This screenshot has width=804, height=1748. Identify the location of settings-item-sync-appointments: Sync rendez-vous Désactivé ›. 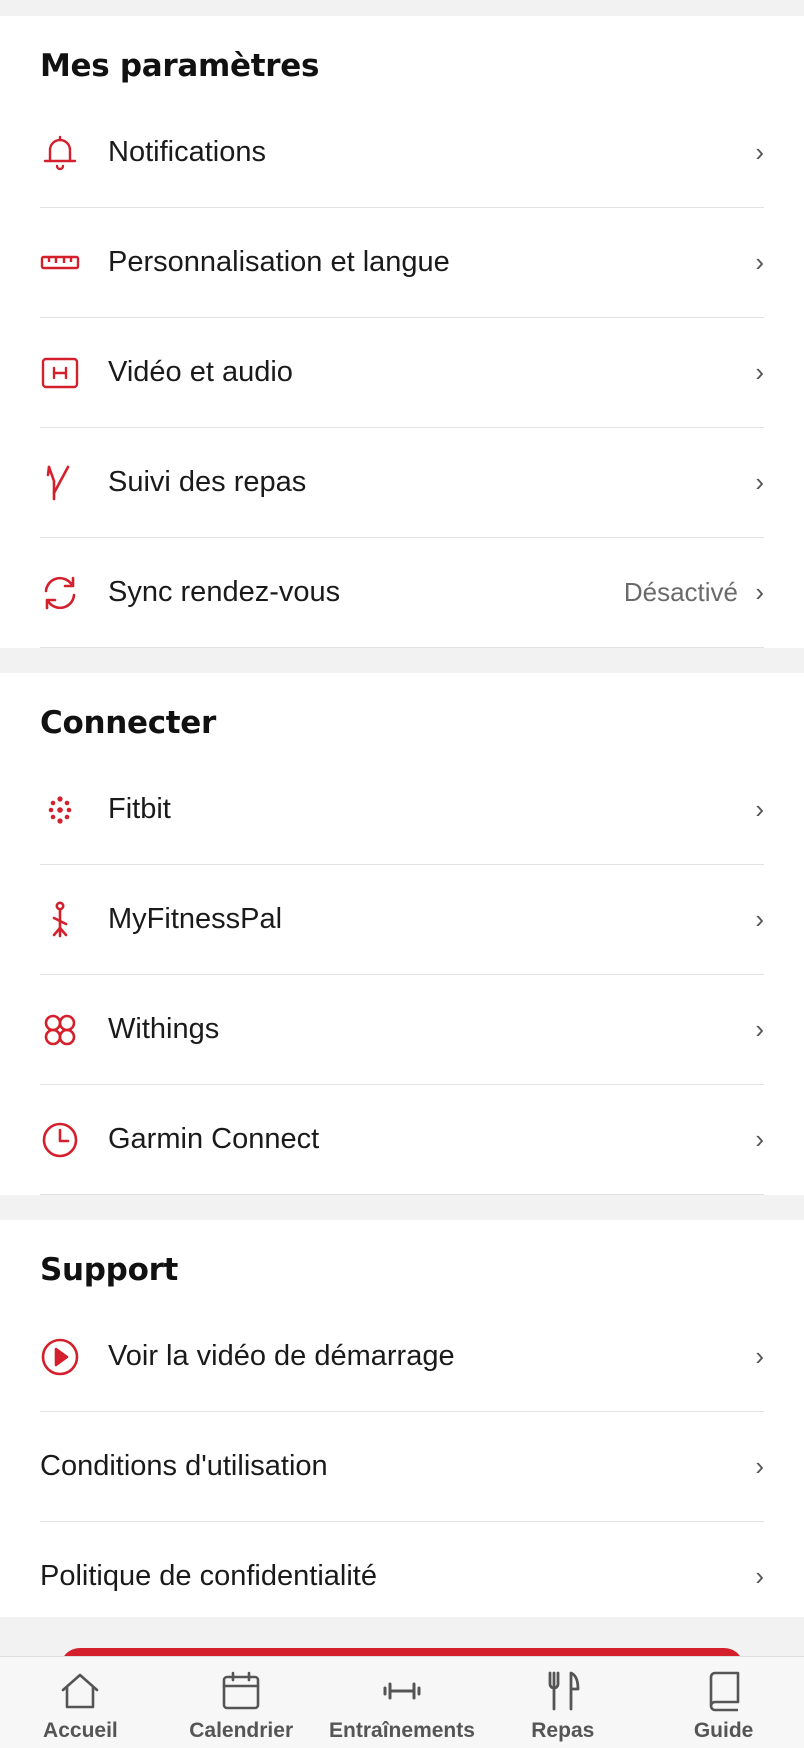
(402, 593).